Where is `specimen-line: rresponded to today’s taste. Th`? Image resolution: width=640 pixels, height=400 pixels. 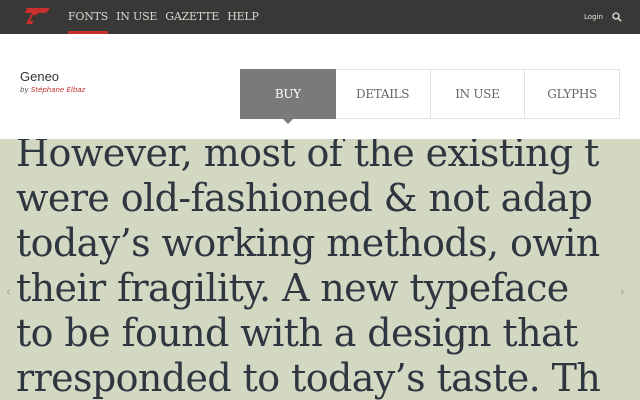 specimen-line: rresponded to today’s taste. Th is located at coordinates (308, 378).